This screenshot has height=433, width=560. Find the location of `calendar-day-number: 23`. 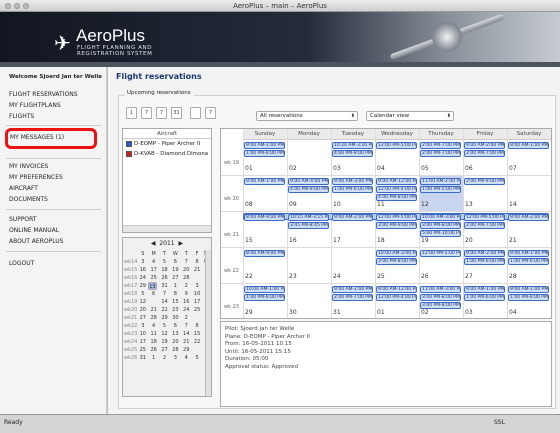

calendar-day-number: 23 is located at coordinates (293, 276).